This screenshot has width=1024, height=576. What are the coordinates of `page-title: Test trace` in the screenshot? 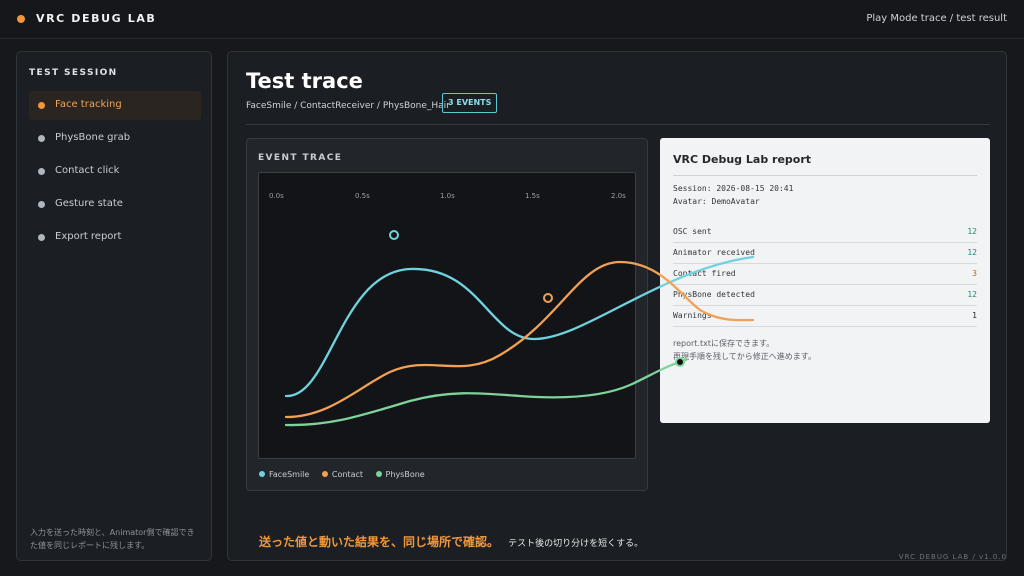 It's located at (304, 81).